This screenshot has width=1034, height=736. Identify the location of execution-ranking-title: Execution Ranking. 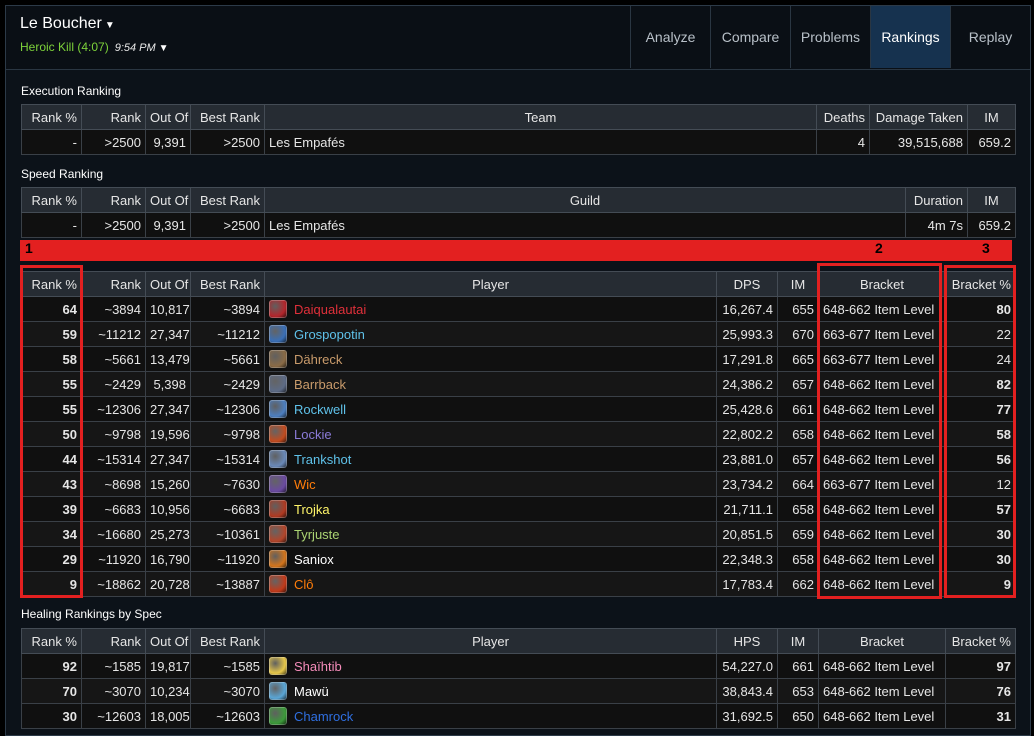
(71, 91).